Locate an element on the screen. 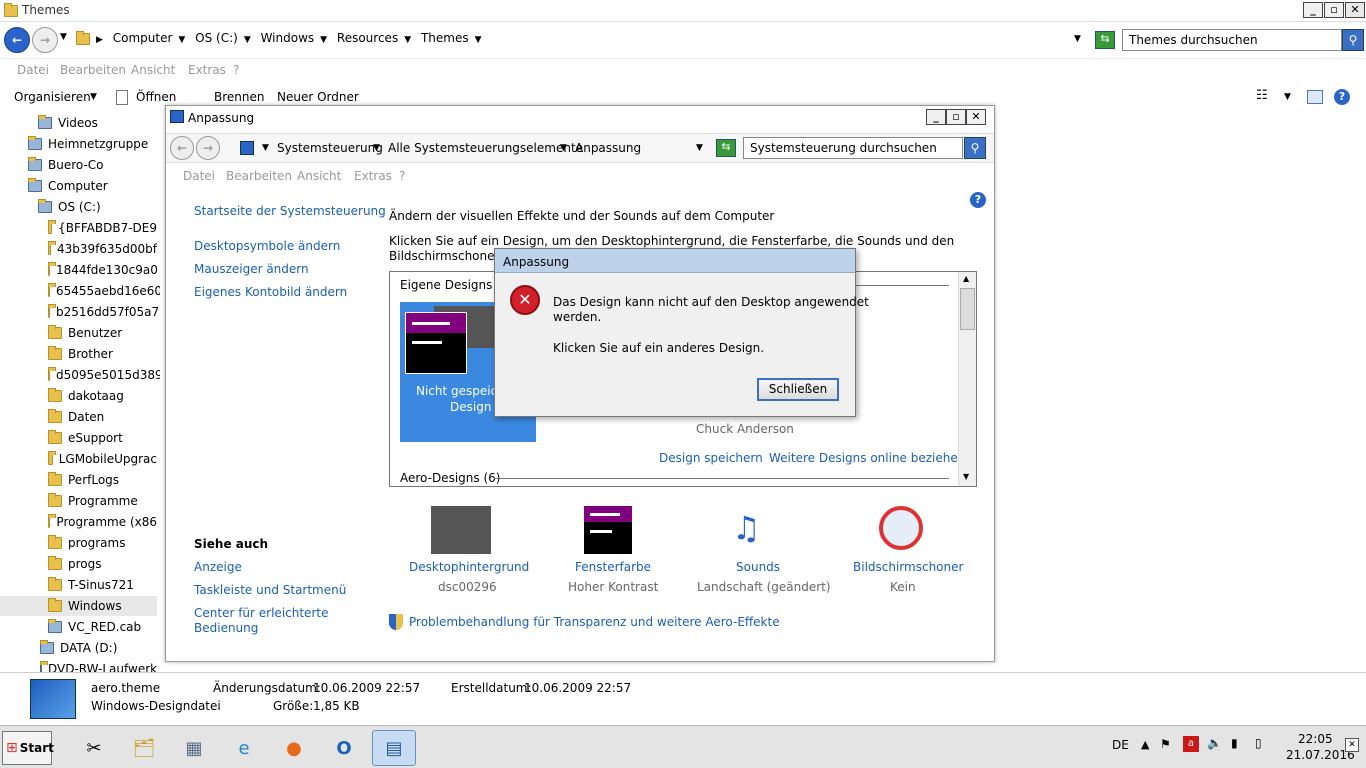 This screenshot has width=1366, height=768. tree-item: PerfLogs is located at coordinates (78, 480).